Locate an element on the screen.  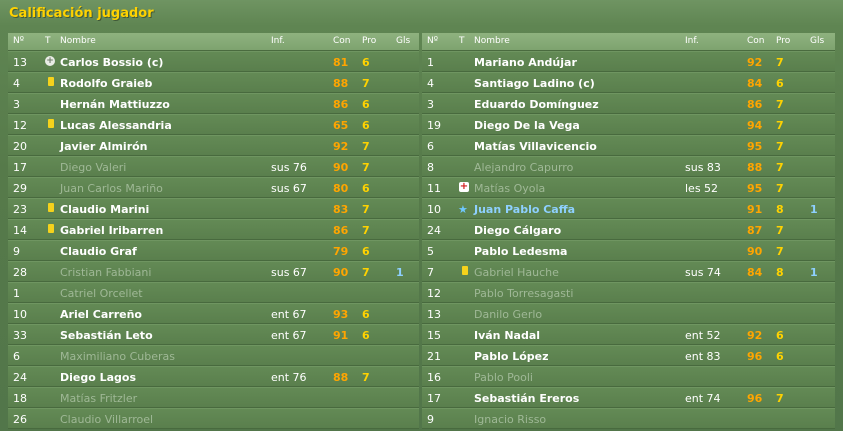
table-row: 8 Alejandro Capurro sus 83 88 7 is located at coordinates (628, 166).